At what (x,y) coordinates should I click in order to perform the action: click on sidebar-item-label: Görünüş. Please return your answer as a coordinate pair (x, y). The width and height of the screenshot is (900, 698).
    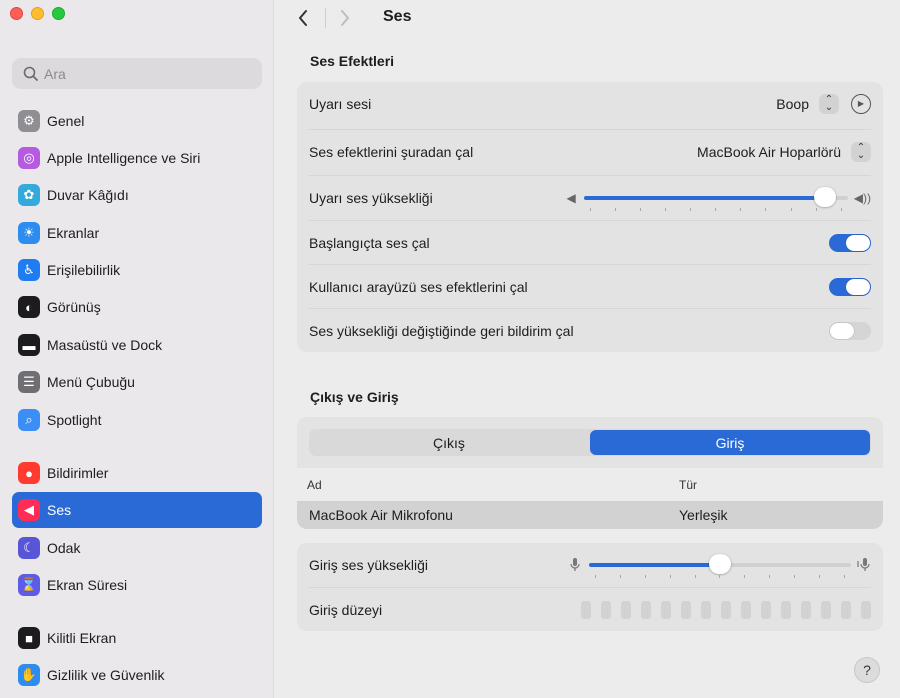
    Looking at the image, I should click on (74, 307).